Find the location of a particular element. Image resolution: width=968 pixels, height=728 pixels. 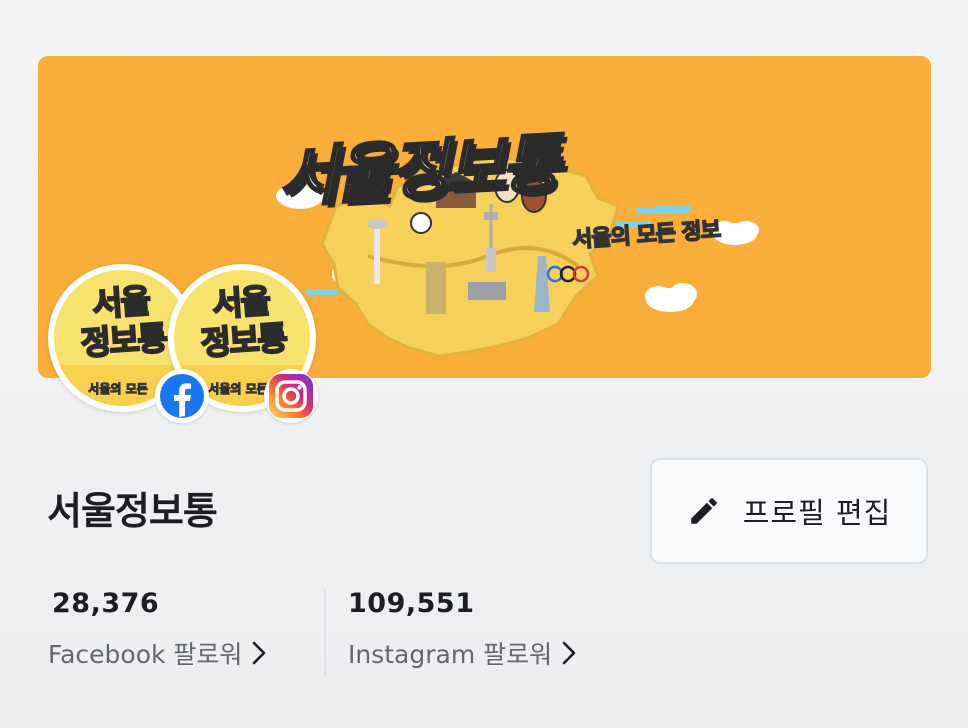

stats-divider is located at coordinates (325, 633).